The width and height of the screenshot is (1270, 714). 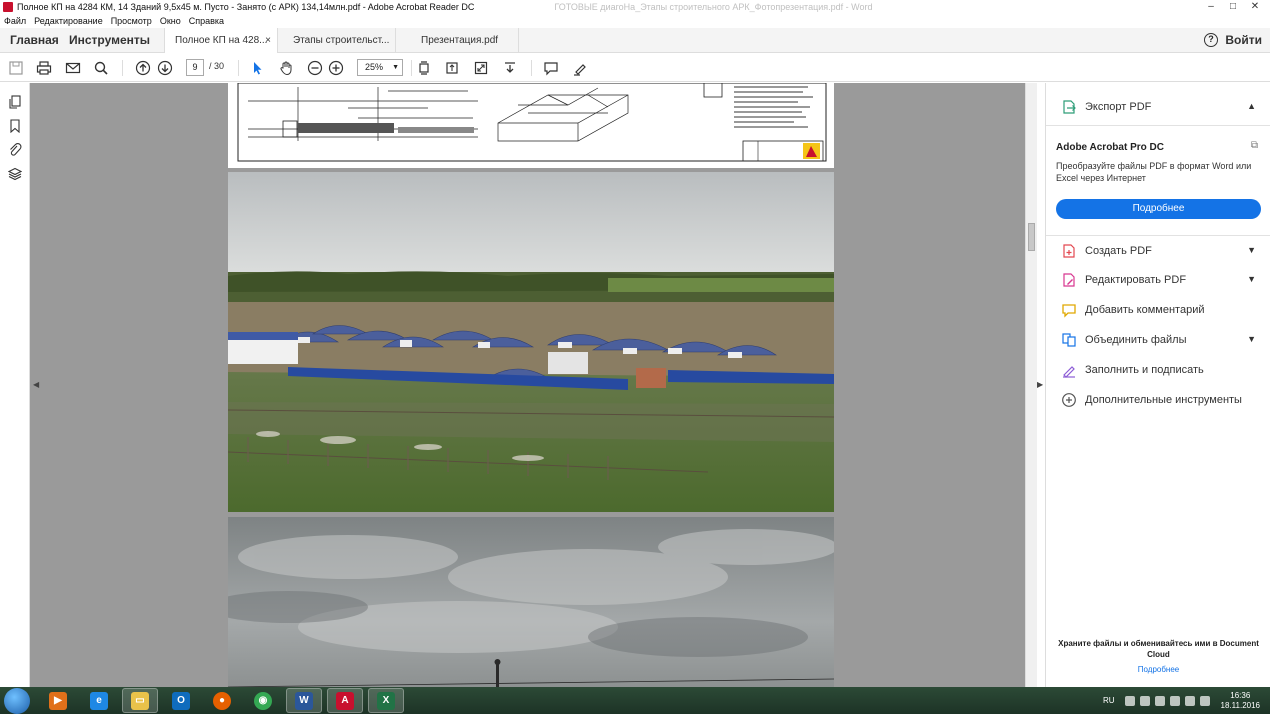 I want to click on firefox-icon: ●, so click(x=222, y=700).